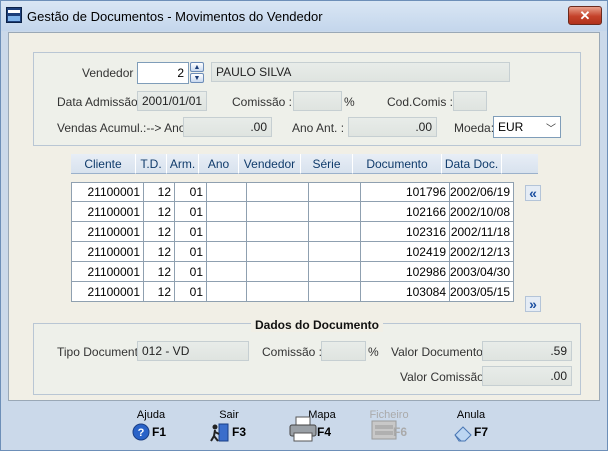 This screenshot has height=451, width=608. What do you see at coordinates (392, 127) in the screenshot?
I see `ano-ant-field: .00` at bounding box center [392, 127].